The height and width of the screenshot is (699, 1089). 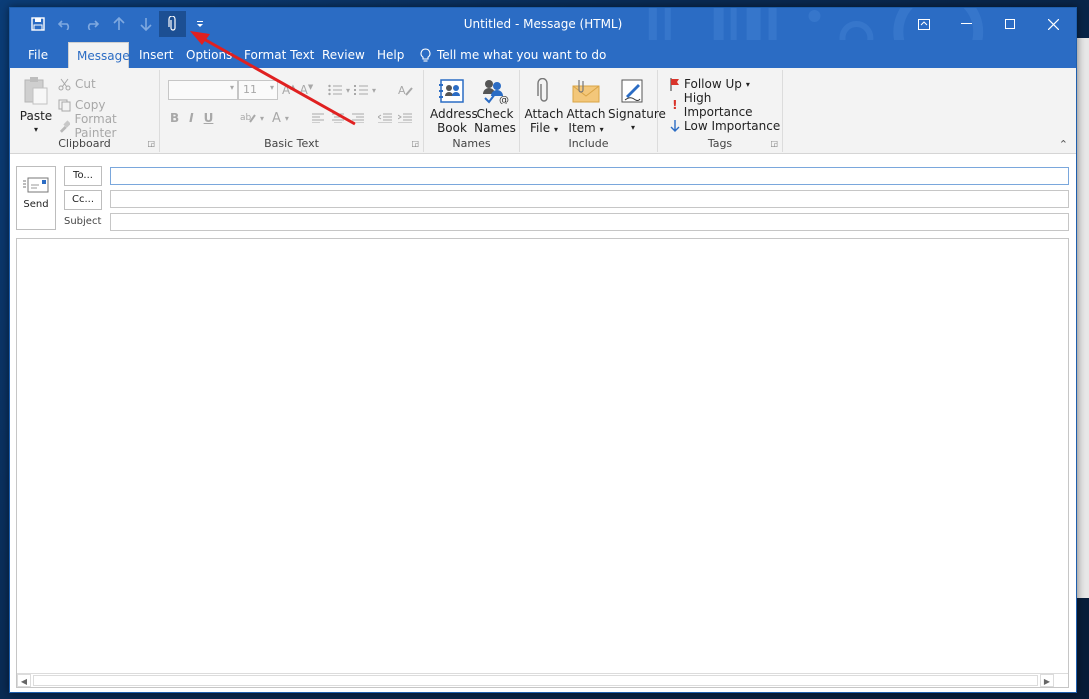 What do you see at coordinates (1063, 144) in the screenshot?
I see `collapse-ribbon-icon: ⌃` at bounding box center [1063, 144].